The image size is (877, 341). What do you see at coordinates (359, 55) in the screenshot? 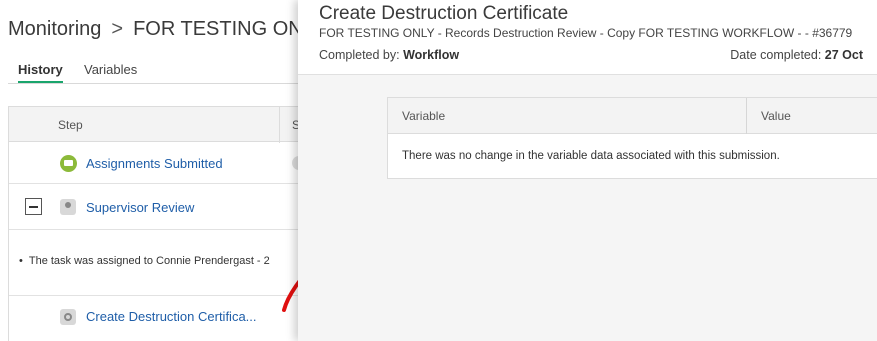
I see `completed-by-label: Completed by:` at bounding box center [359, 55].